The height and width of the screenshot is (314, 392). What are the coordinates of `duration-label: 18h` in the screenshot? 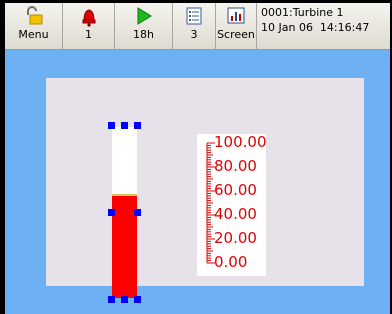 It's located at (143, 34).